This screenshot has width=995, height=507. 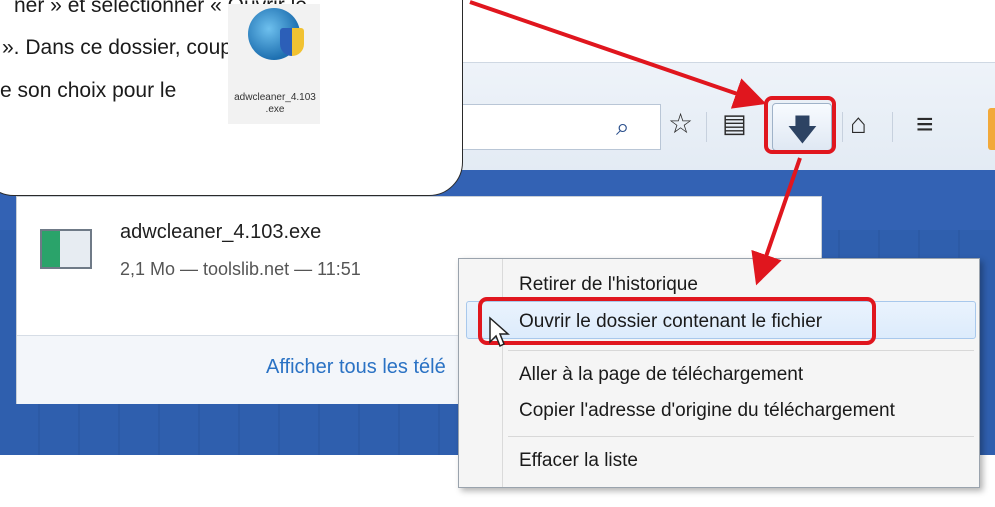 I want to click on arrow-to-download-button, so click(x=618, y=54).